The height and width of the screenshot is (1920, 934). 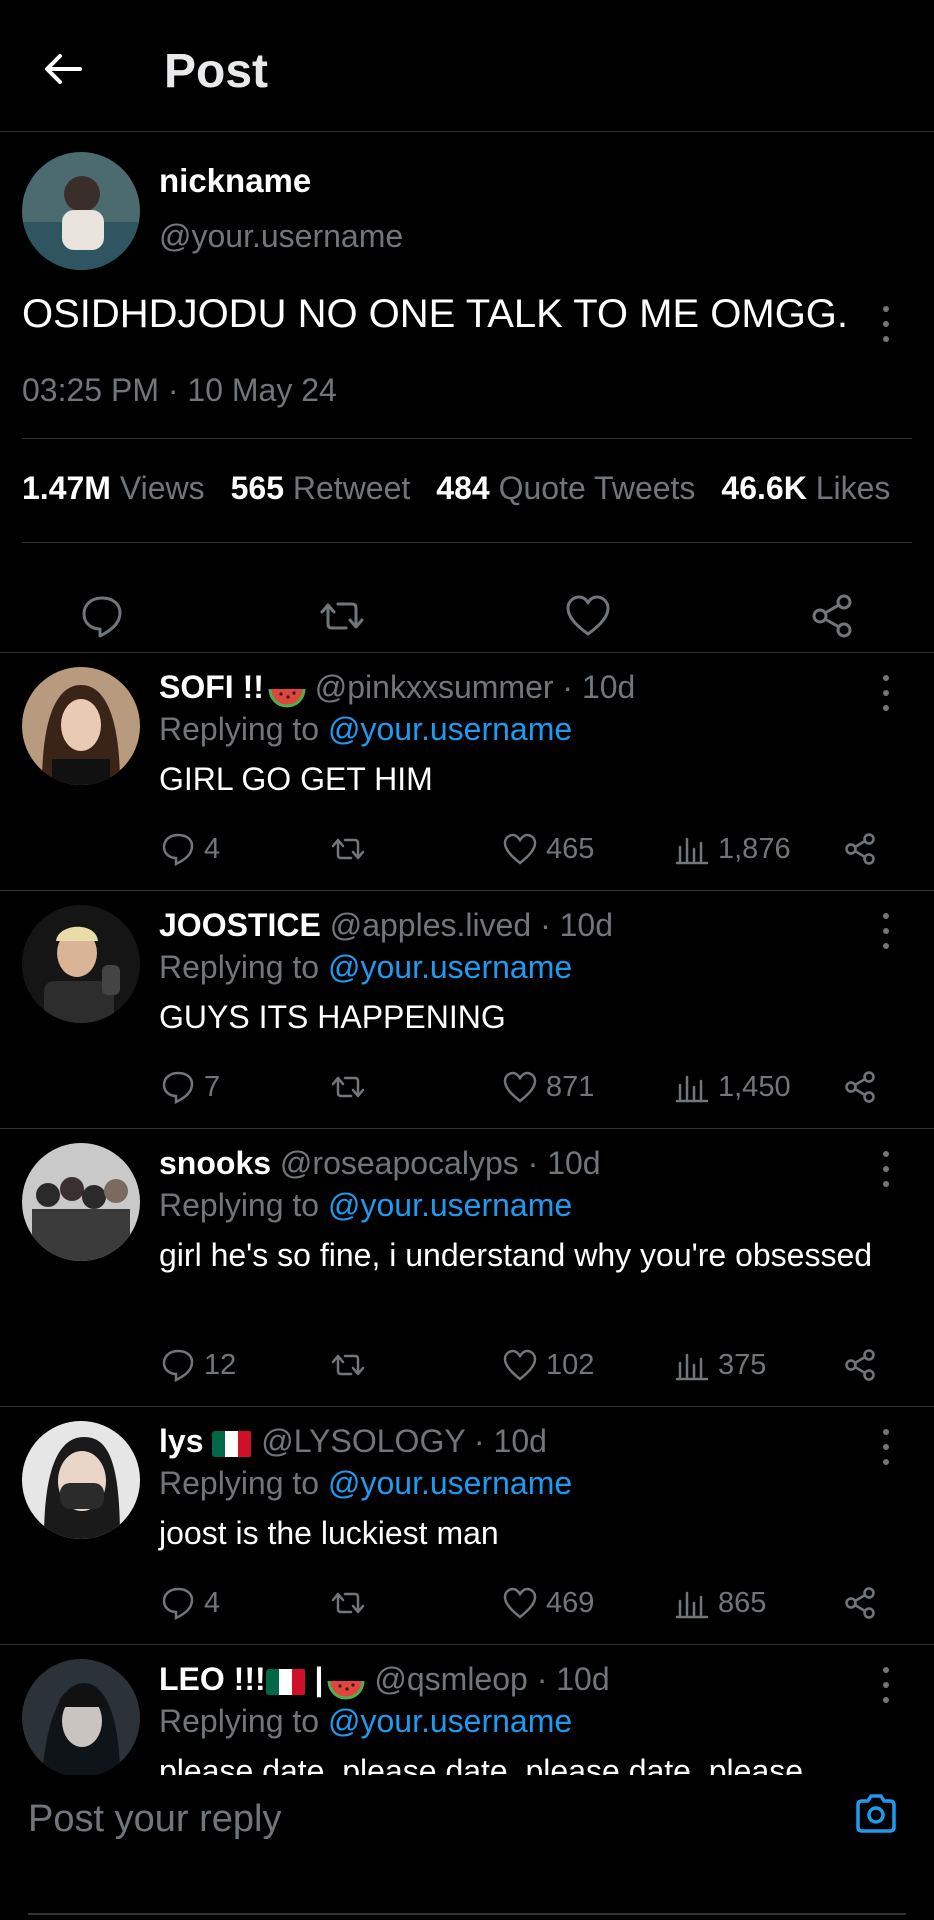 What do you see at coordinates (764, 488) in the screenshot?
I see `likes-count: 46.6K` at bounding box center [764, 488].